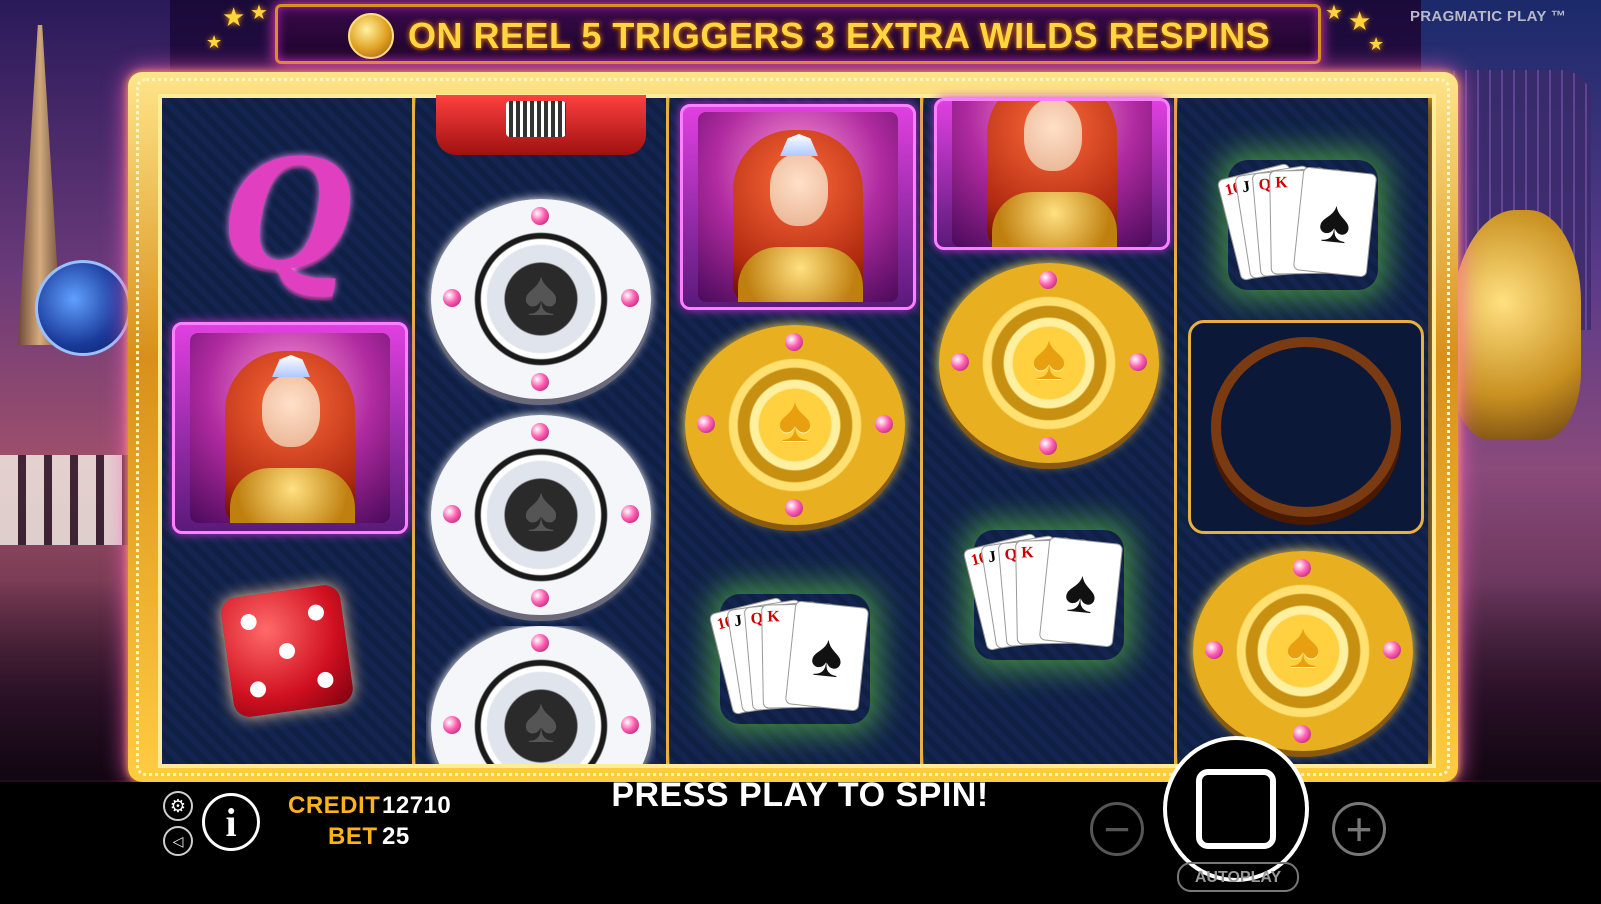 The width and height of the screenshot is (1601, 904). Describe the element at coordinates (1359, 829) in the screenshot. I see `increase-bet-button: +` at that location.